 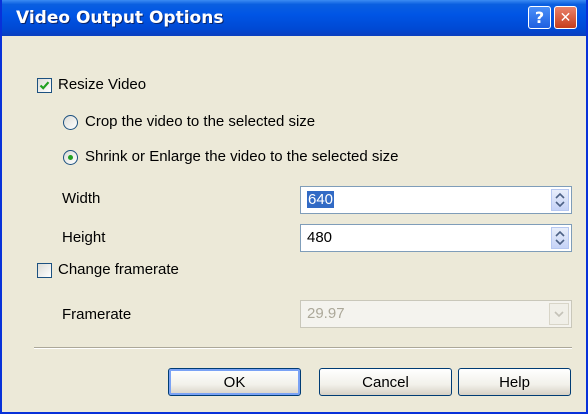 I want to click on height-spin-buttons, so click(x=560, y=238).